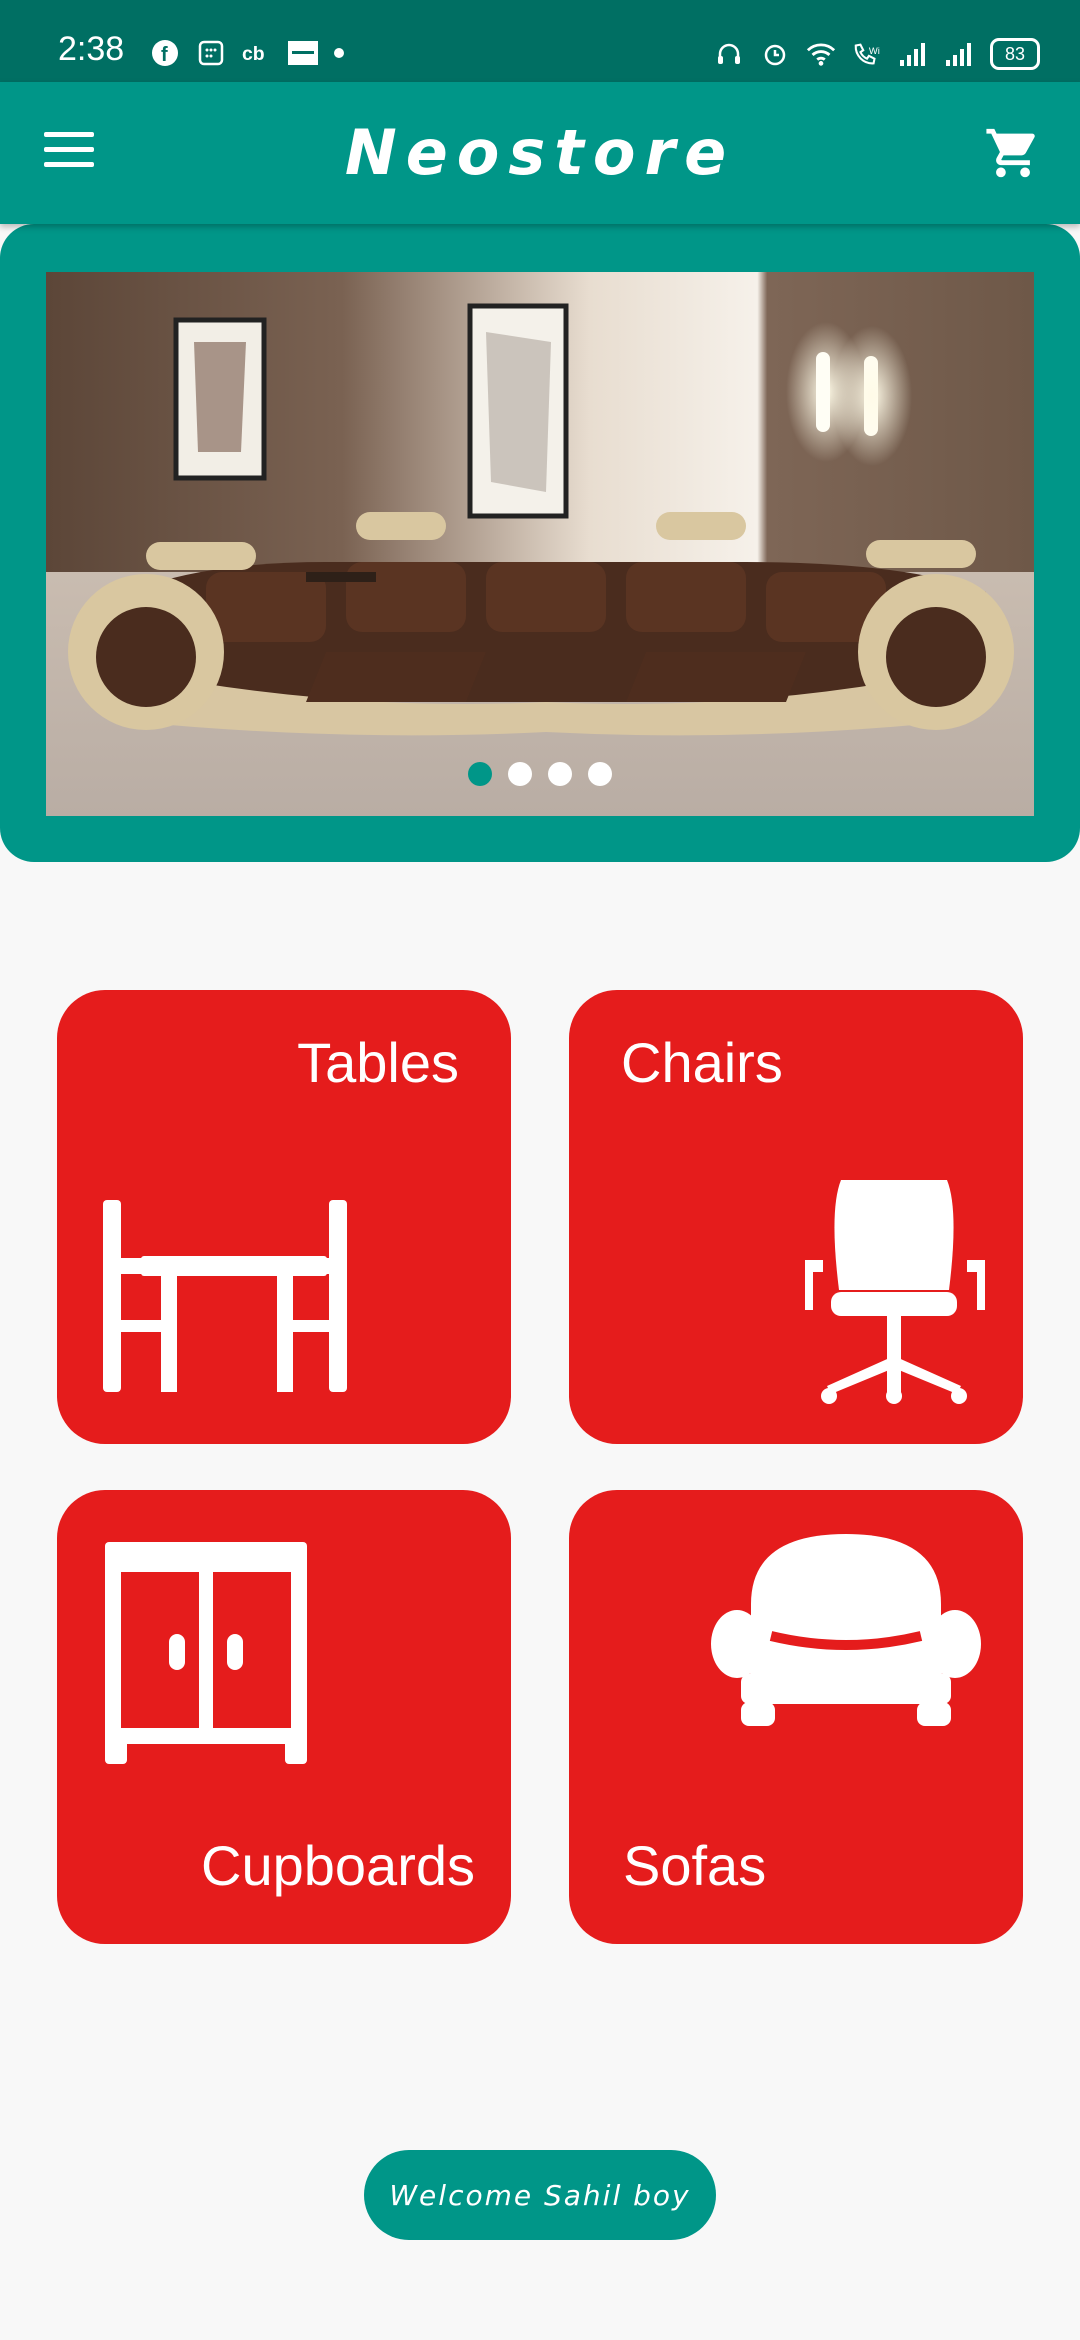  I want to click on app-title: Neostore, so click(540, 152).